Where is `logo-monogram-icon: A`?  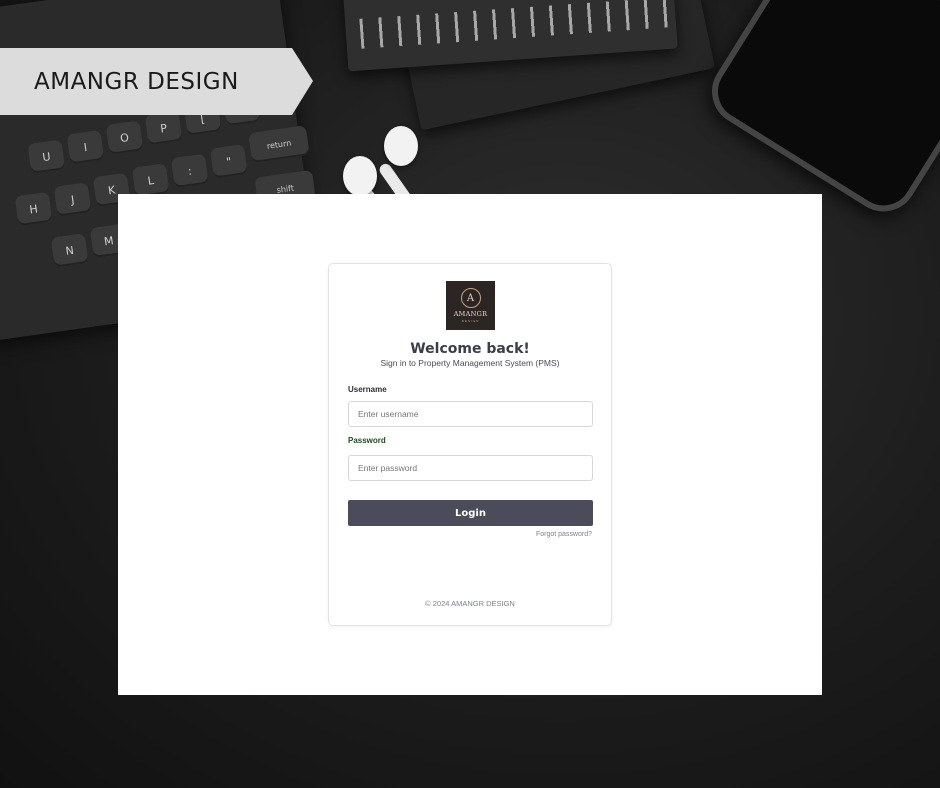 logo-monogram-icon: A is located at coordinates (470, 298).